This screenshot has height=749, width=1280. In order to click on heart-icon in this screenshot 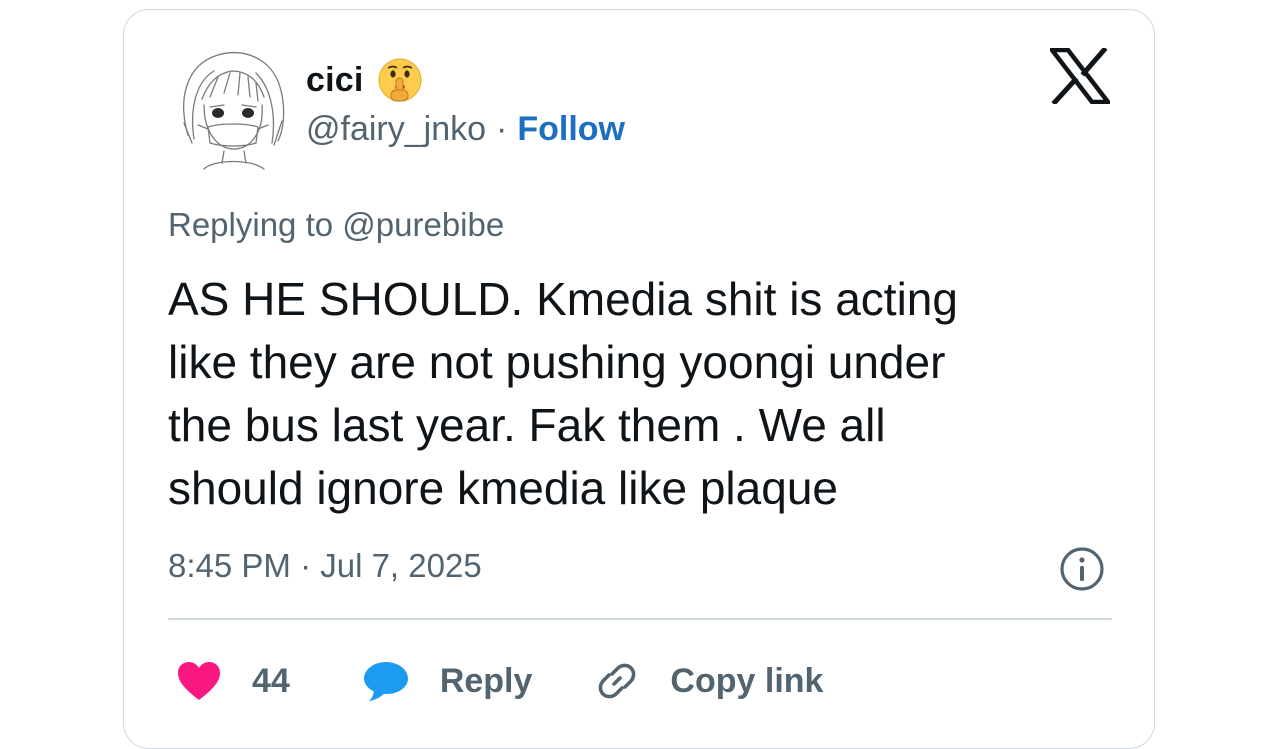, I will do `click(199, 681)`.